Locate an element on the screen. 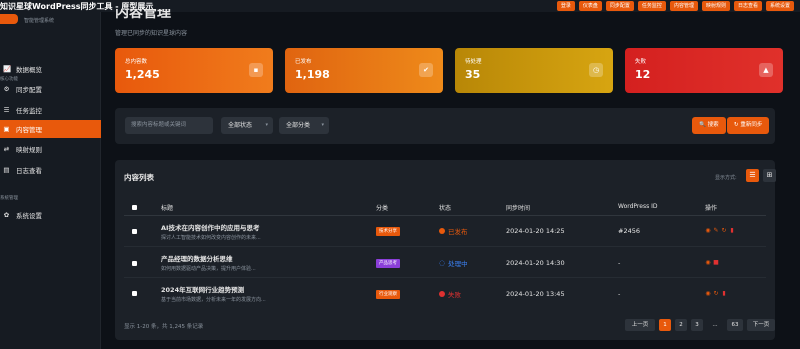  topnav-dashboard: 仪表盘 is located at coordinates (590, 6).